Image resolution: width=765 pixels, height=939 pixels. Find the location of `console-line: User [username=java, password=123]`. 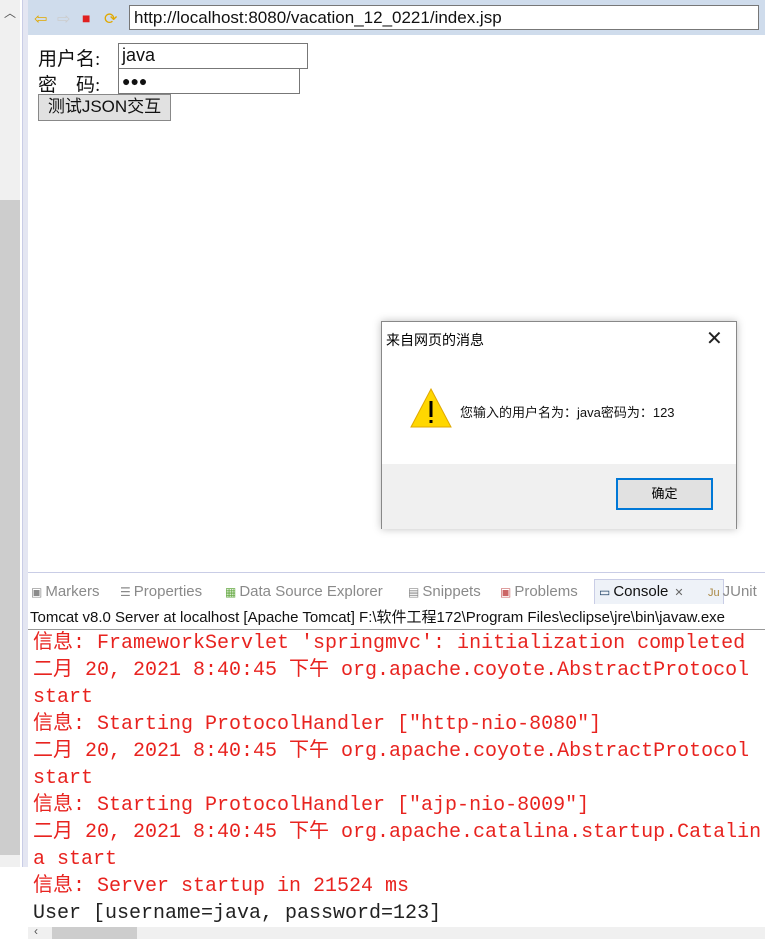

console-line: User [username=java, password=123] is located at coordinates (237, 913).